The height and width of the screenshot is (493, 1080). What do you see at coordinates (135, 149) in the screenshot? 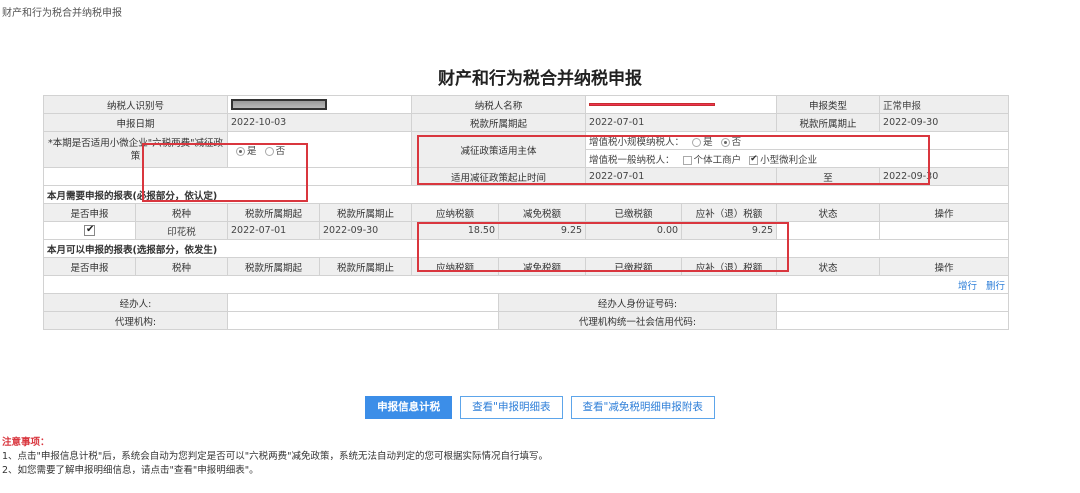
I see `six-tax-question: *本期是否适用小微企业"六税两费"减征政策` at bounding box center [135, 149].